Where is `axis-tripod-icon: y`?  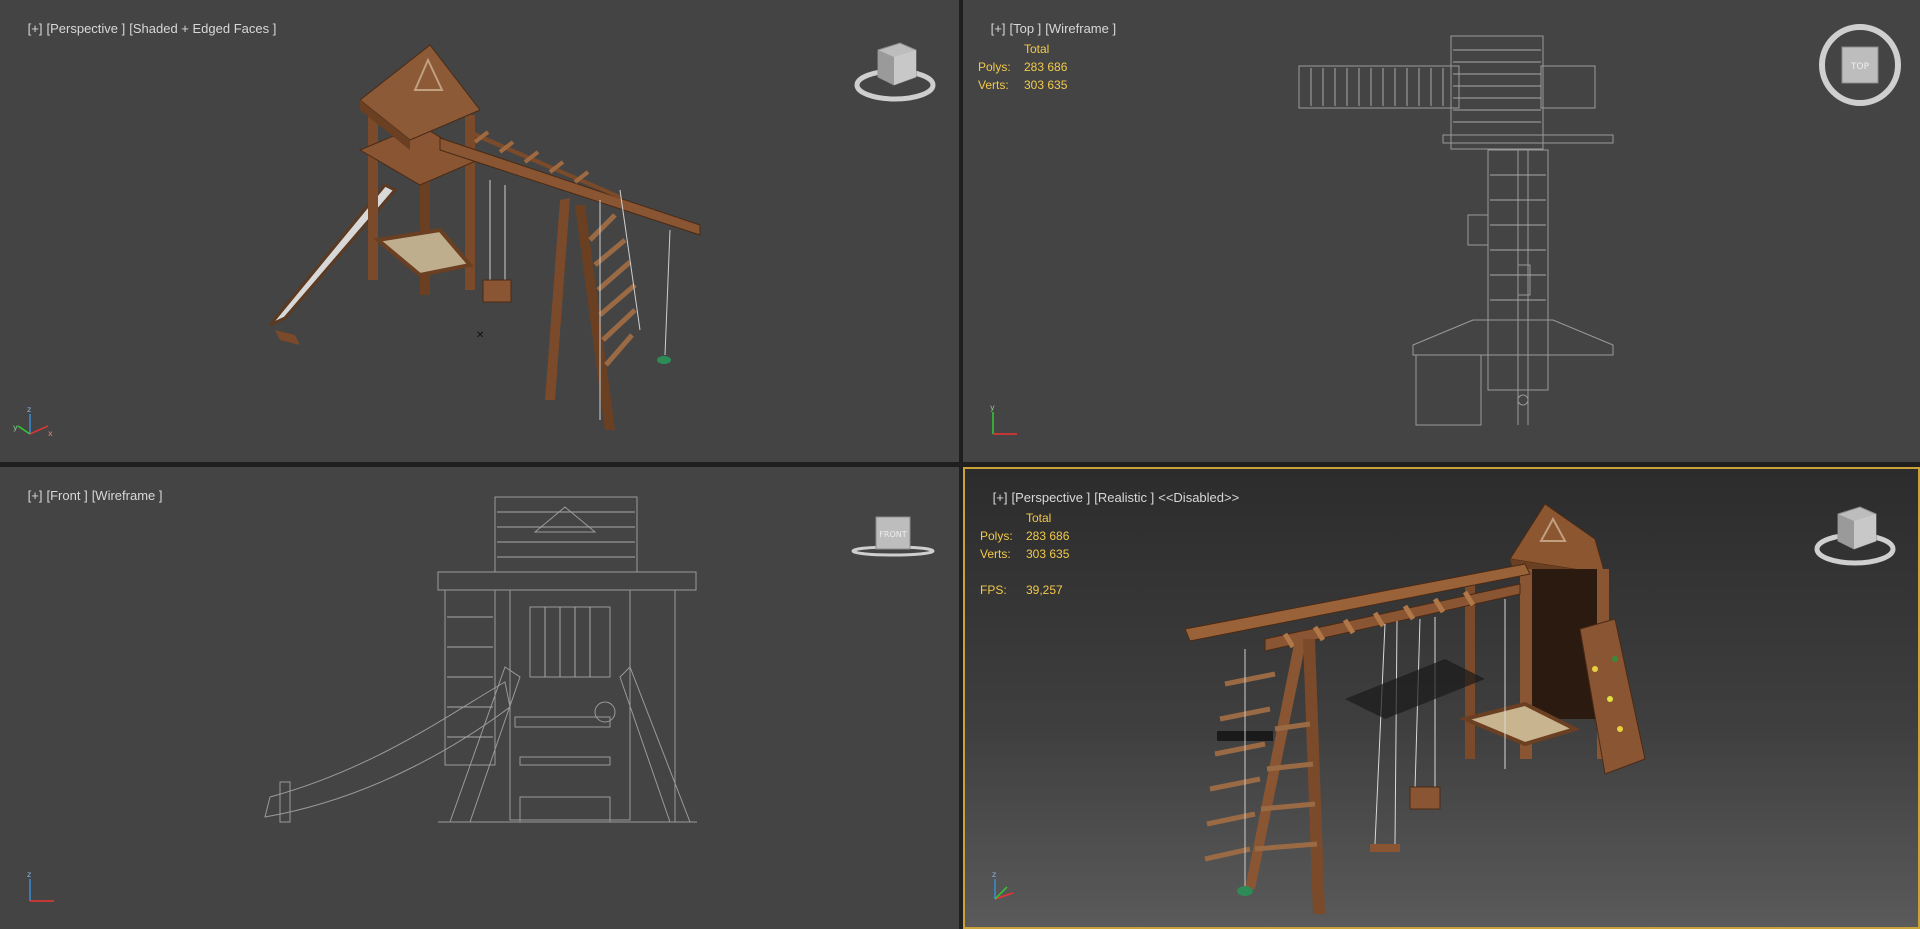 axis-tripod-icon: y is located at coordinates (1003, 419).